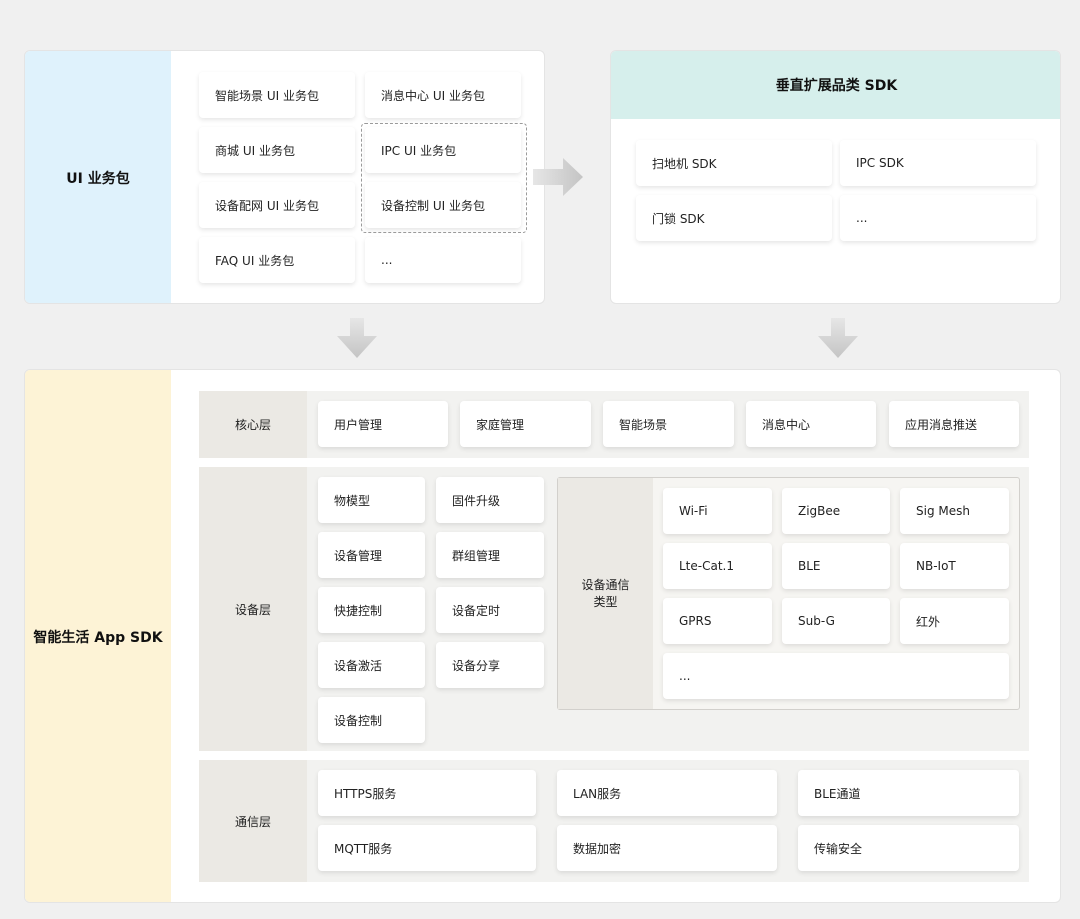 This screenshot has height=919, width=1080. What do you see at coordinates (559, 177) in the screenshot?
I see `arrow-right-icon` at bounding box center [559, 177].